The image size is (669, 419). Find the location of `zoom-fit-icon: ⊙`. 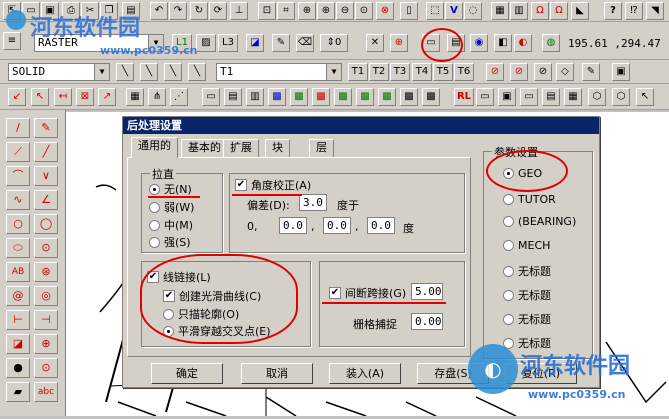

zoom-fit-icon: ⊙ is located at coordinates (364, 11).